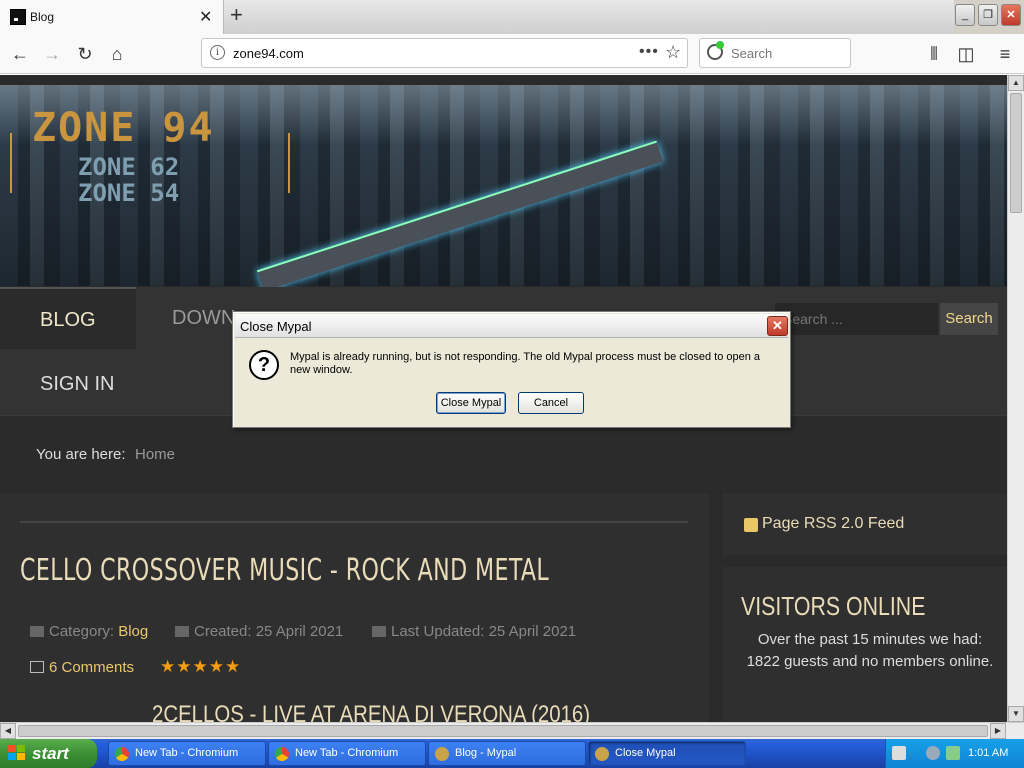  Describe the element at coordinates (752, 53) in the screenshot. I see `browser-search-placeholder: Search` at that location.